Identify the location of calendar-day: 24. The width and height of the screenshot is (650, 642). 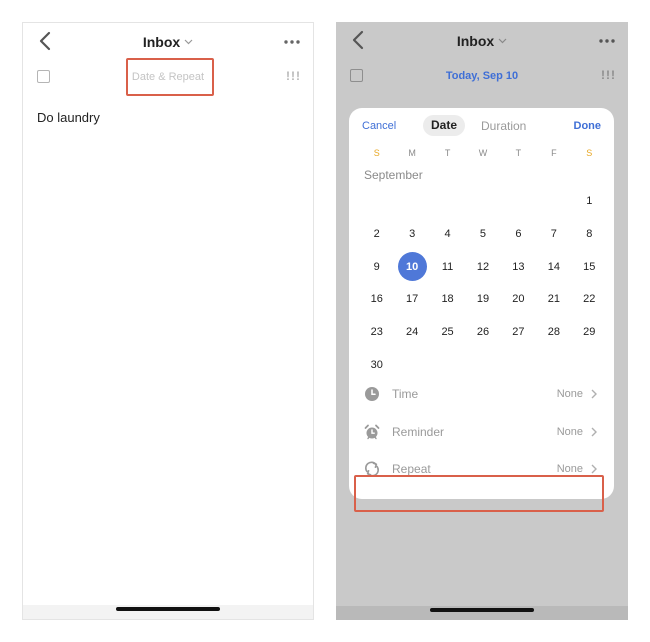
(411, 332).